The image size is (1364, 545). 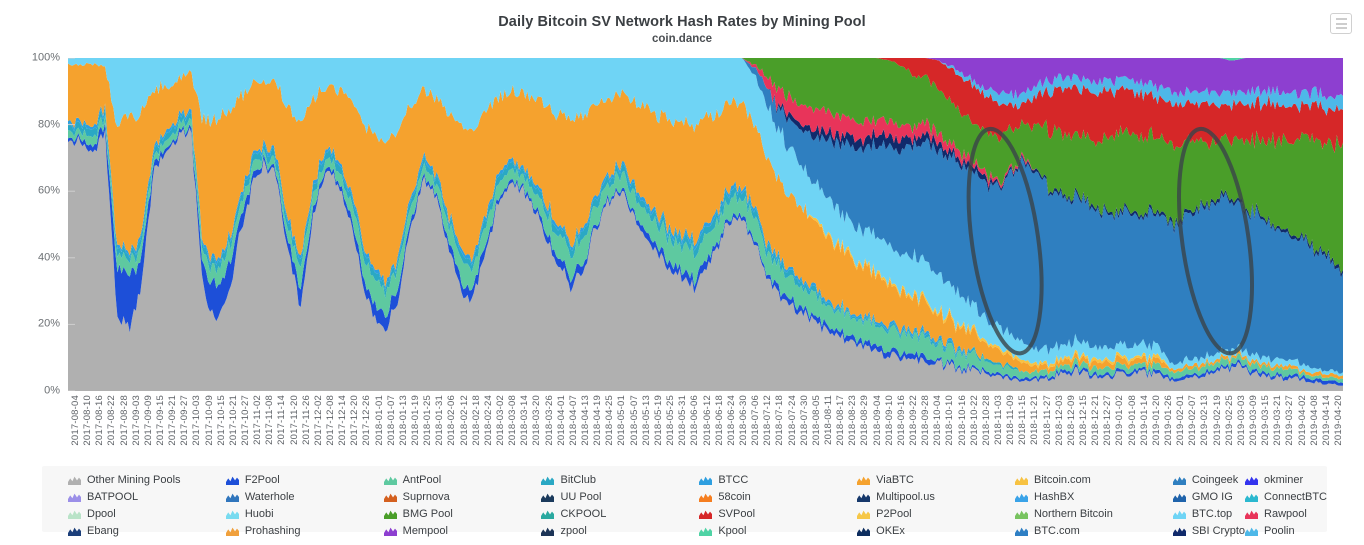 What do you see at coordinates (331, 420) in the screenshot?
I see `x-axis-label: 2017-12-08` at bounding box center [331, 420].